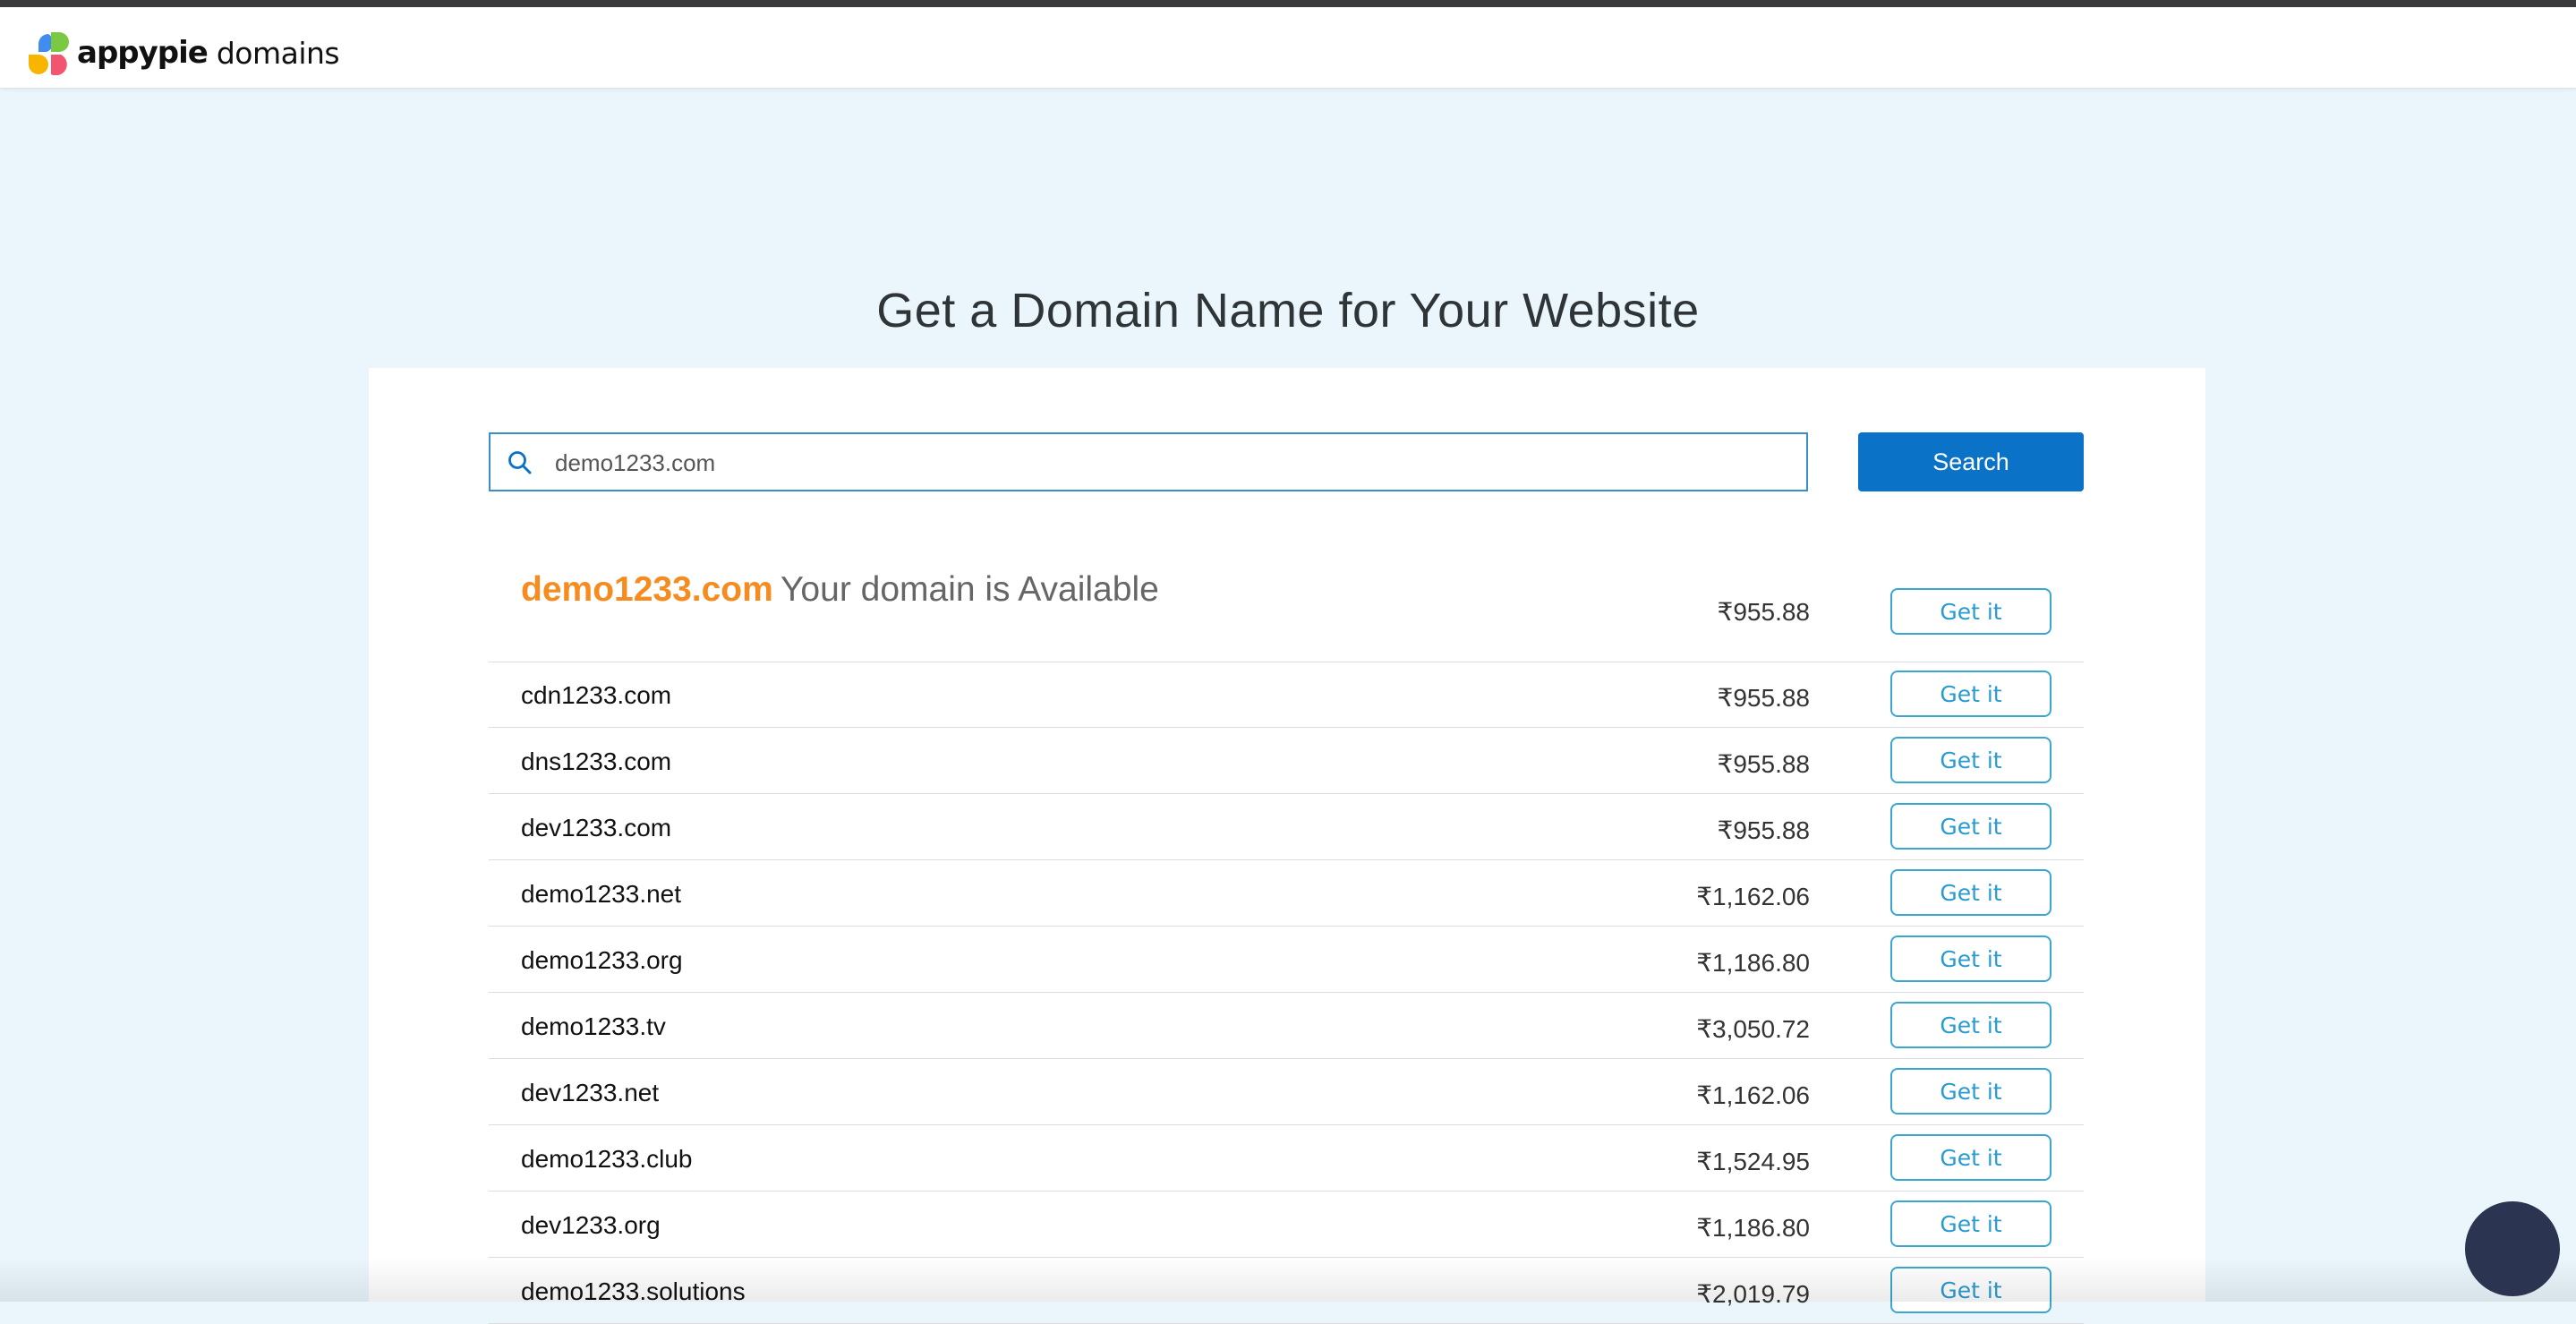  What do you see at coordinates (278, 53) in the screenshot?
I see `logo-product-text: domains` at bounding box center [278, 53].